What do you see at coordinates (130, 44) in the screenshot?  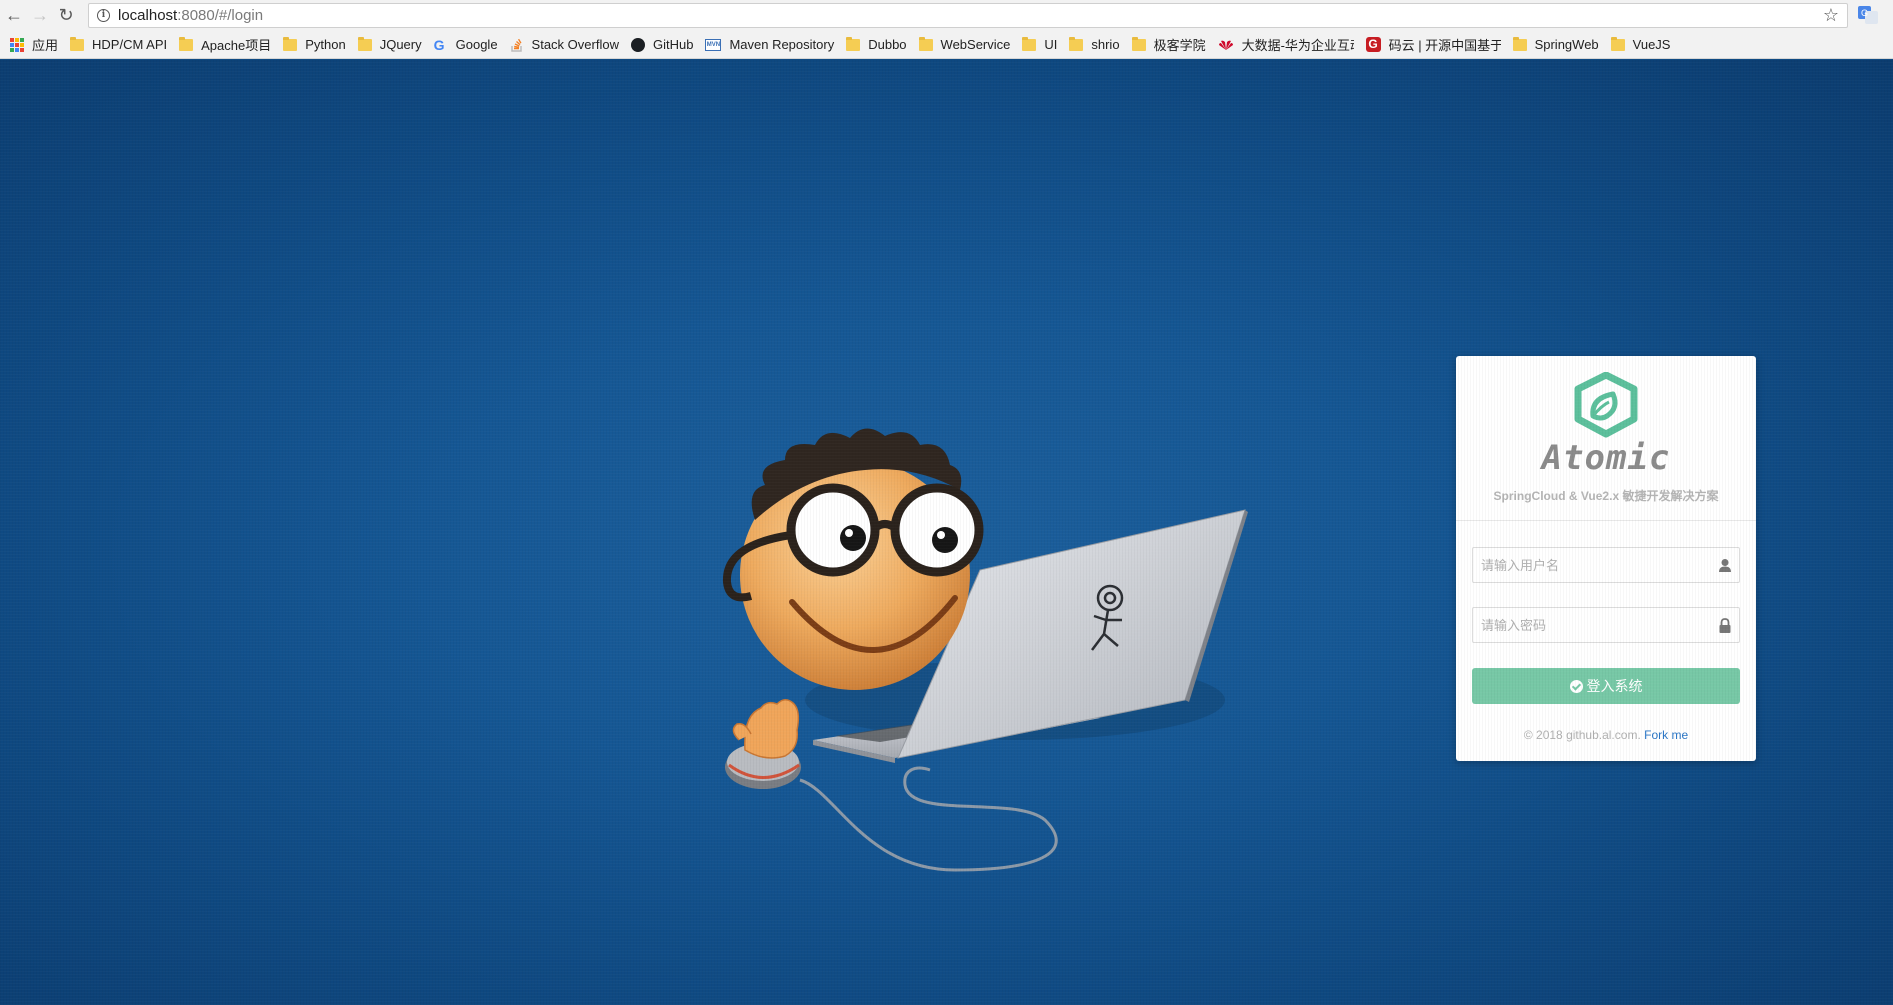 I see `bookmark-label: HDP/CM API` at bounding box center [130, 44].